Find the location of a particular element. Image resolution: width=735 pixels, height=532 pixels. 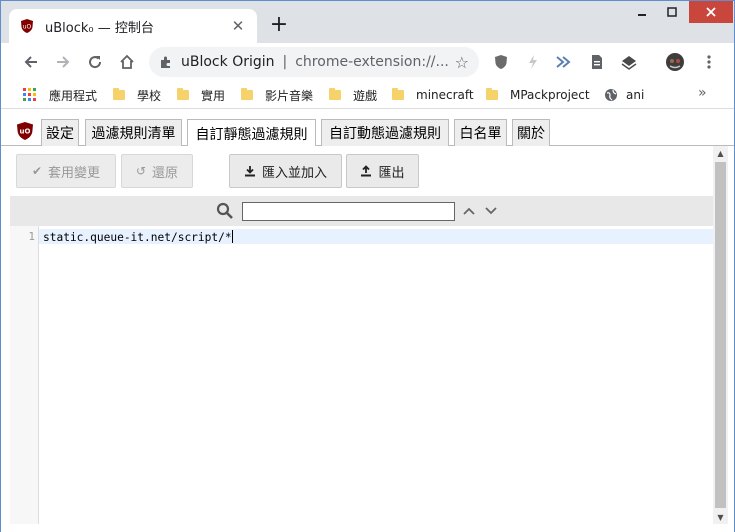

home-button is located at coordinates (127, 62).